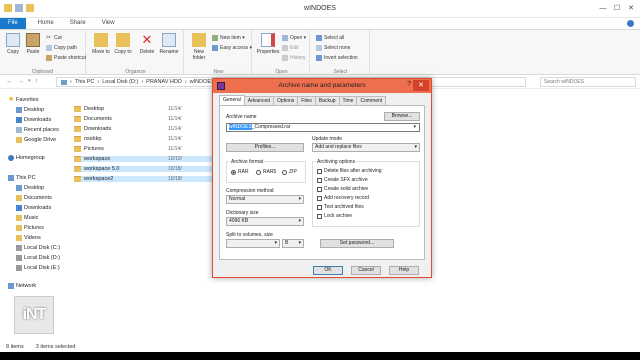 The width and height of the screenshot is (640, 360). What do you see at coordinates (404, 270) in the screenshot?
I see `help-button: Help` at bounding box center [404, 270].